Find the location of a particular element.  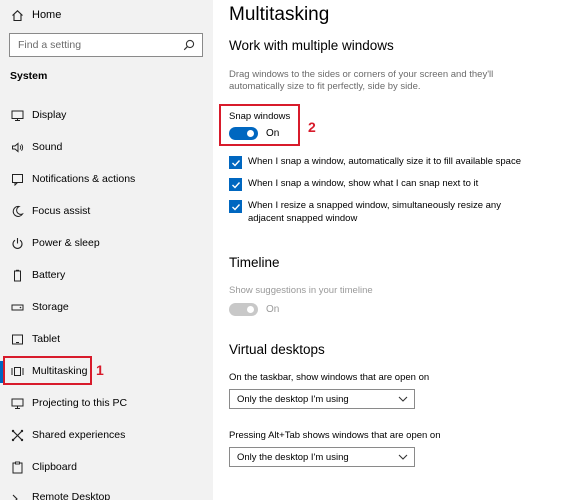

callout-number-1: 1 is located at coordinates (100, 370).